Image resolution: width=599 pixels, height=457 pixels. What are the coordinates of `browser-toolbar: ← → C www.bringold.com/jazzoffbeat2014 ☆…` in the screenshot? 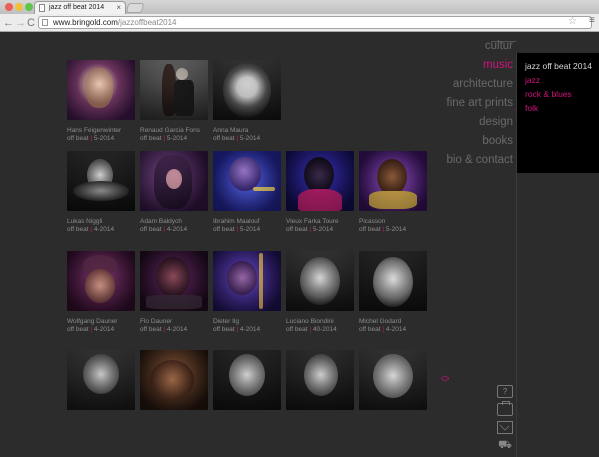 It's located at (299, 23).